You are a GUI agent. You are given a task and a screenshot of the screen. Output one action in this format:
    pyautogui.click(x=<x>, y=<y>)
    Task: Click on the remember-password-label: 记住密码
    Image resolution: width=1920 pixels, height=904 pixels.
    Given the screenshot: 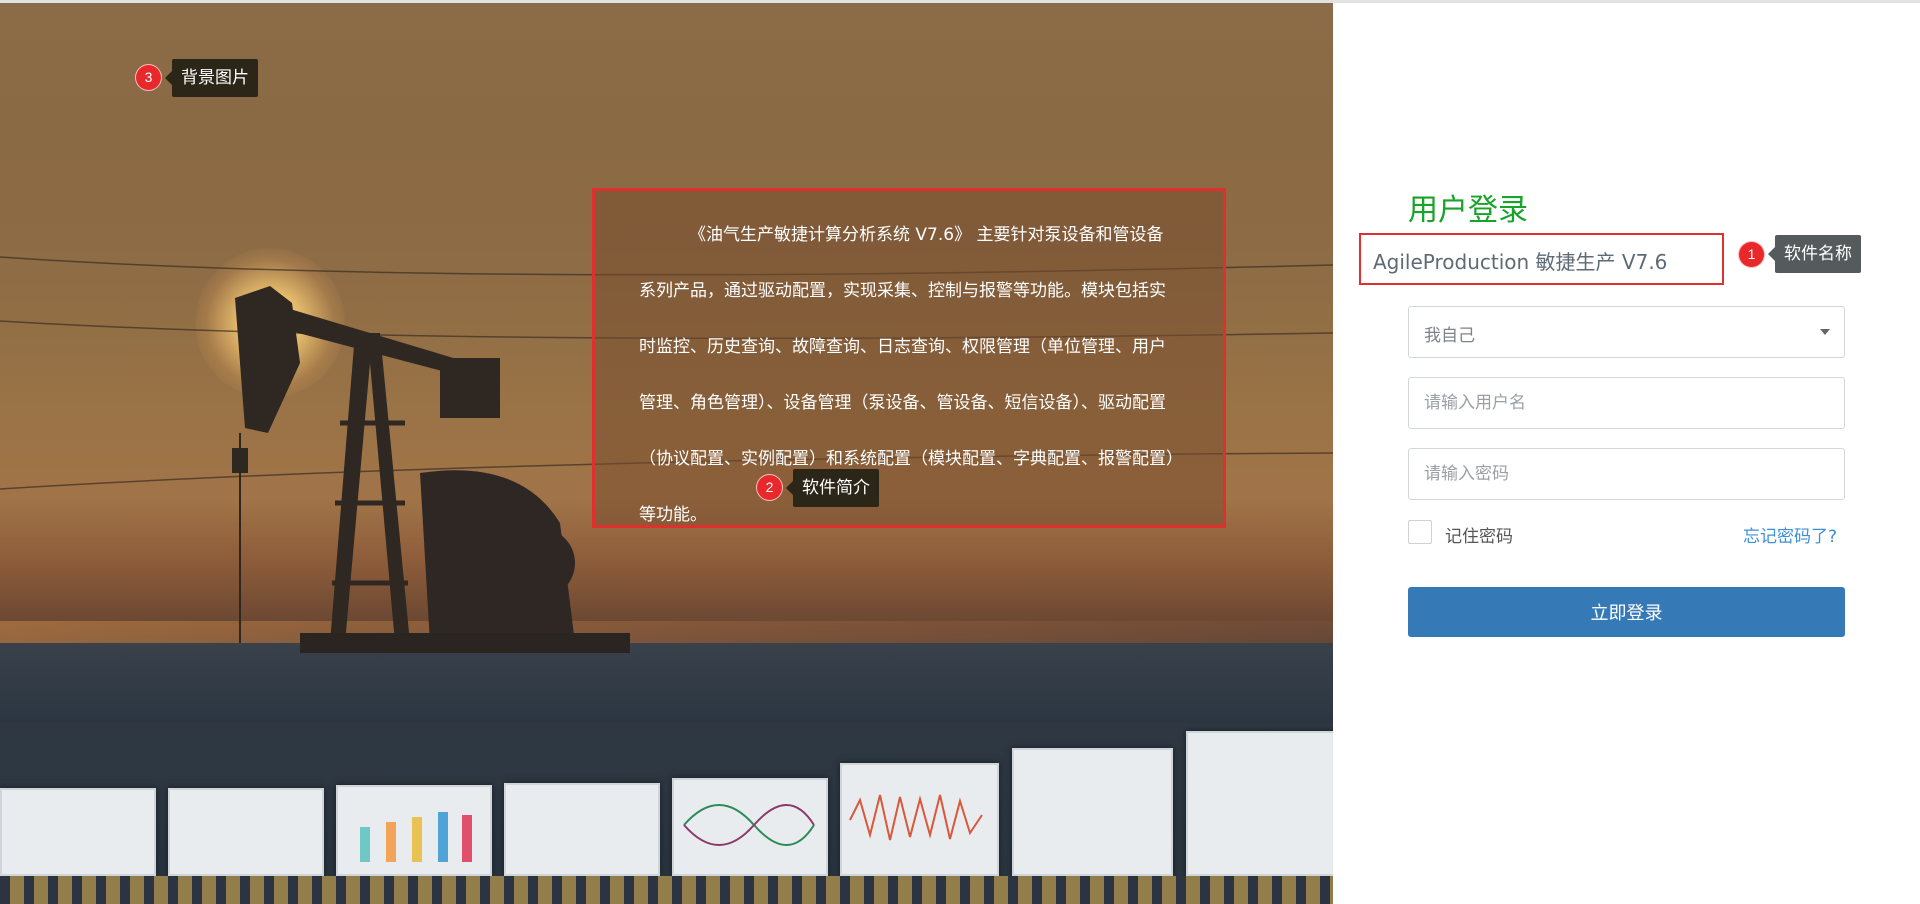 What is the action you would take?
    pyautogui.click(x=1479, y=534)
    